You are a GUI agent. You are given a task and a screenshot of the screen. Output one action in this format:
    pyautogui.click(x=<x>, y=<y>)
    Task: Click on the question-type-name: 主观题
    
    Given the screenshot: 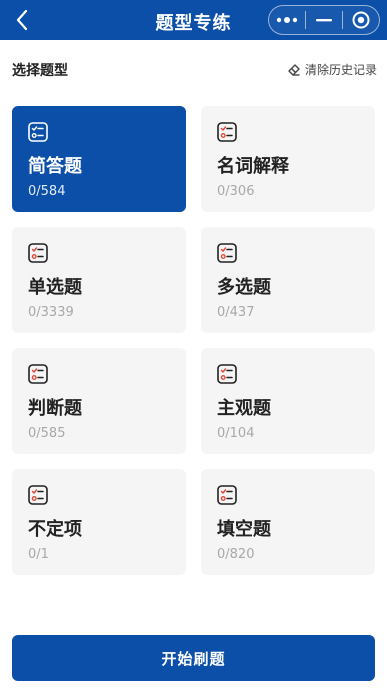 What is the action you would take?
    pyautogui.click(x=244, y=408)
    